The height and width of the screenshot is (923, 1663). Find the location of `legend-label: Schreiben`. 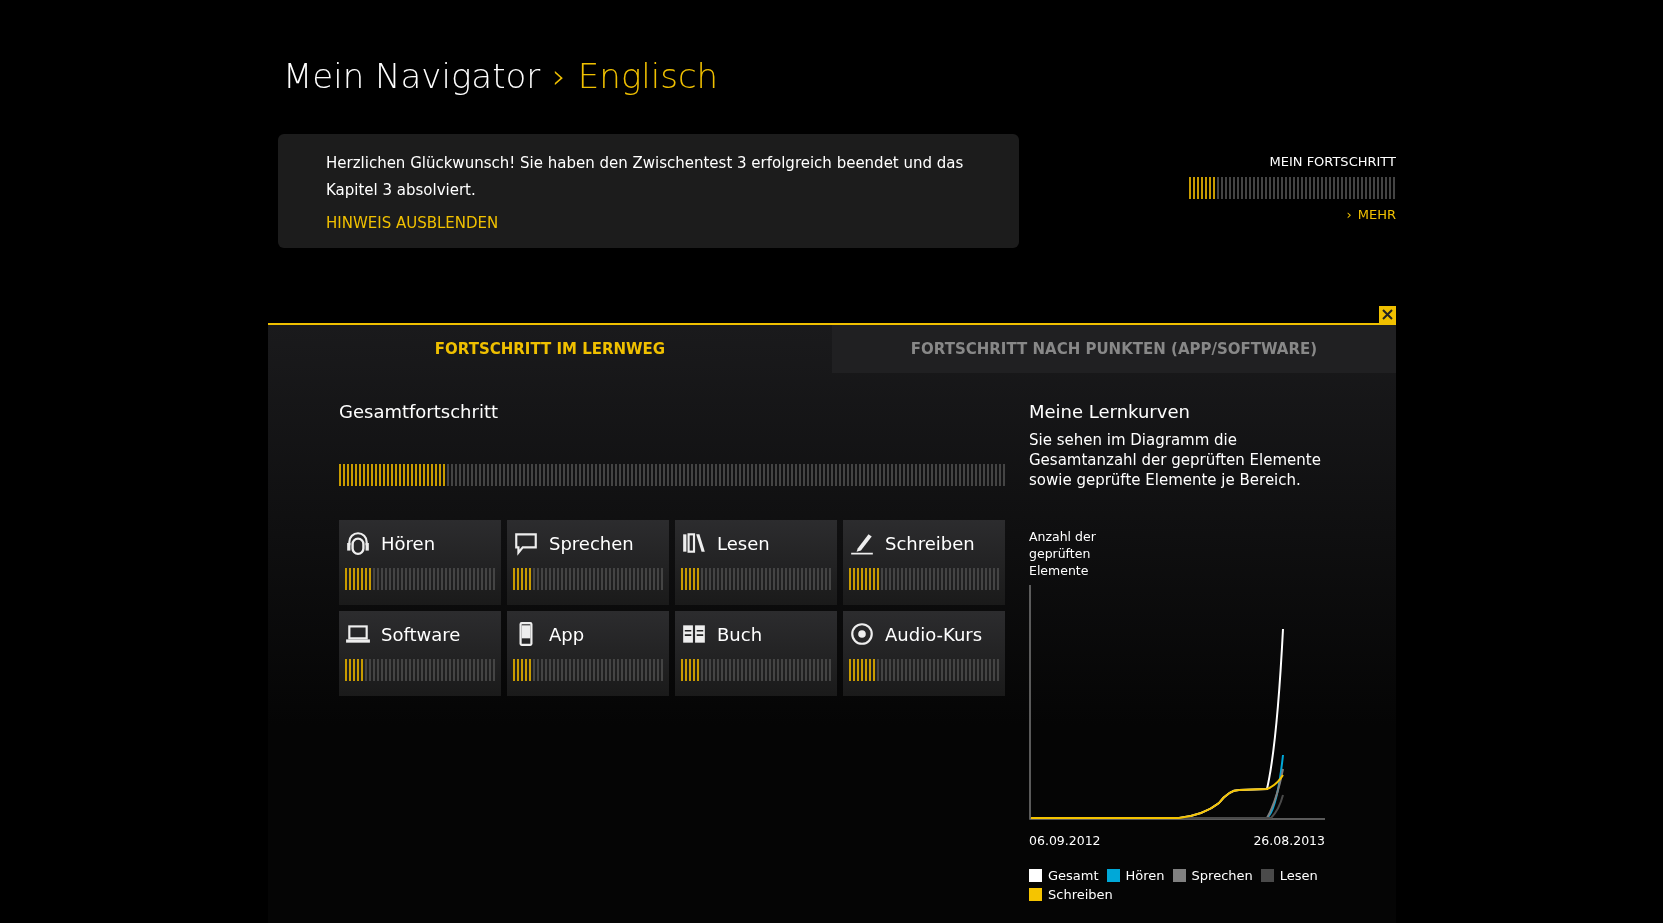

legend-label: Schreiben is located at coordinates (1080, 894).